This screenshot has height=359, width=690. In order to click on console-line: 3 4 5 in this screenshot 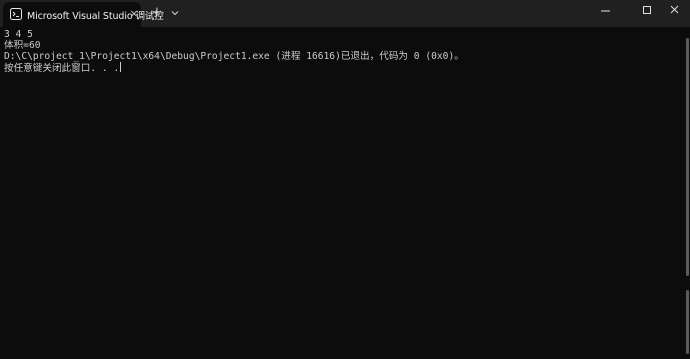, I will do `click(18, 34)`.